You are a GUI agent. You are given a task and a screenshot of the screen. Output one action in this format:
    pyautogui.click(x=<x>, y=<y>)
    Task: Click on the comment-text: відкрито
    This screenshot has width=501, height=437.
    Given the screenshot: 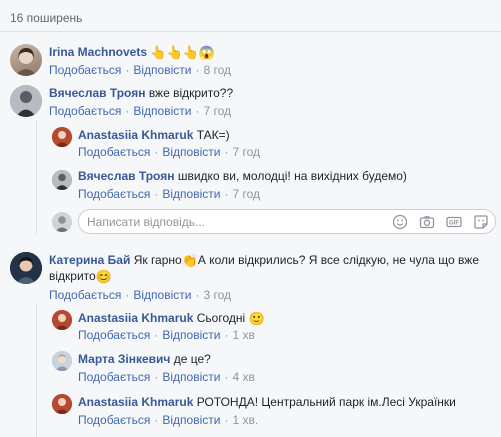 What is the action you would take?
    pyautogui.click(x=72, y=276)
    